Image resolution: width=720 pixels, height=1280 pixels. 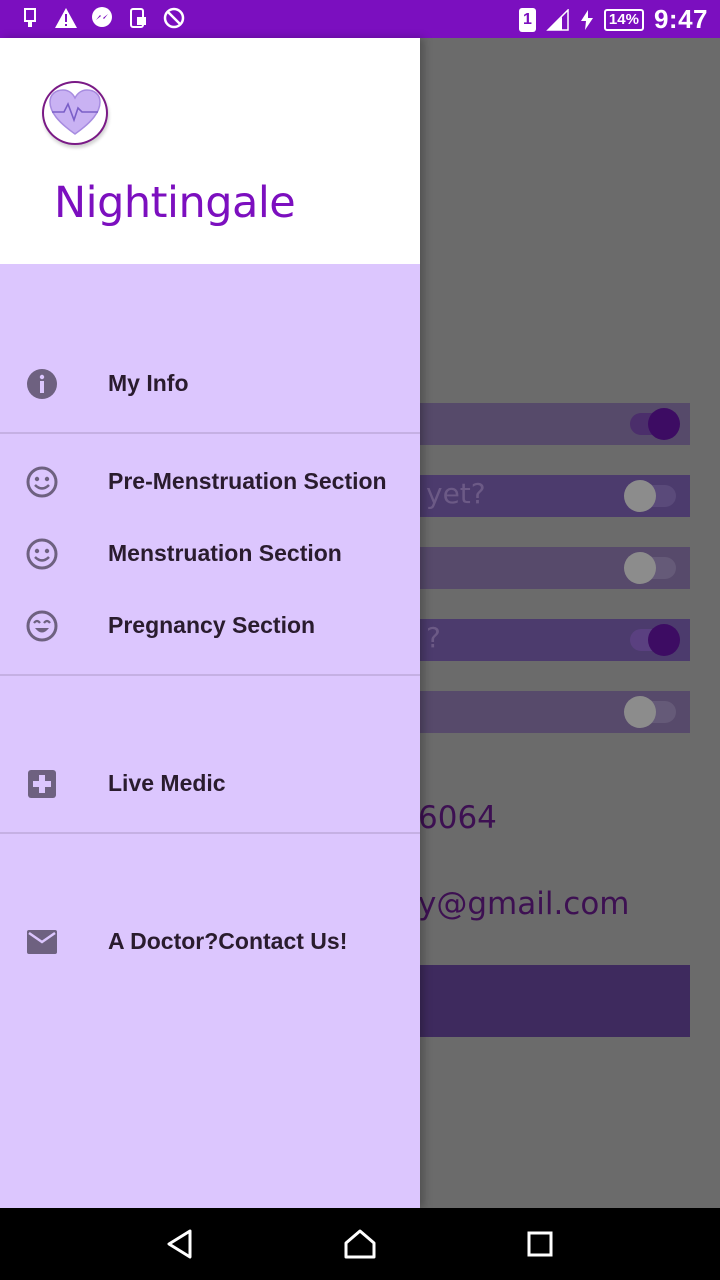 I want to click on drawer-item-pre-menstruation: Pre-Menstruation Section, so click(x=210, y=482).